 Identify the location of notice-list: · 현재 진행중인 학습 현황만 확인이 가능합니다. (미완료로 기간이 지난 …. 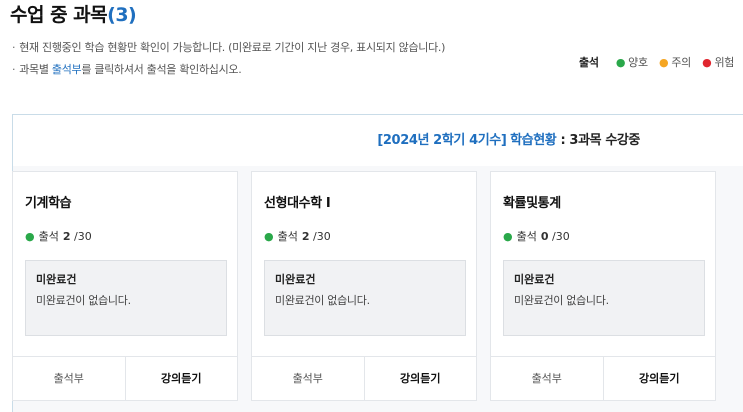
(228, 62).